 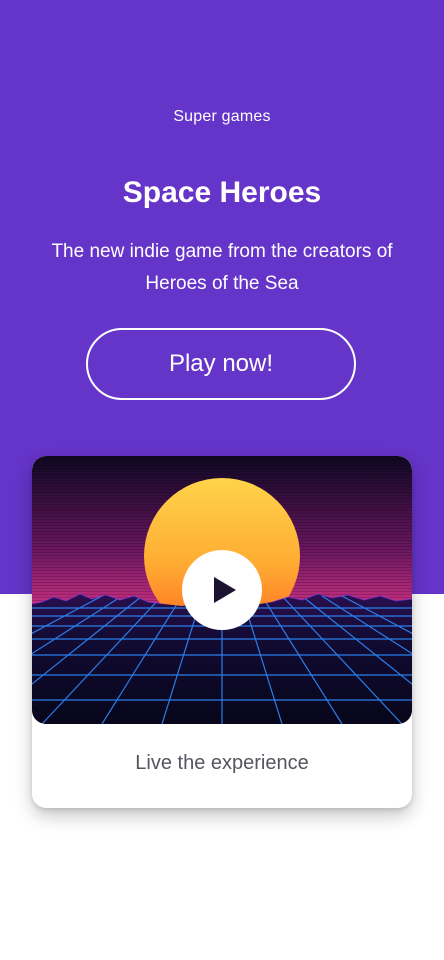 I want to click on video-play-button, so click(x=222, y=590).